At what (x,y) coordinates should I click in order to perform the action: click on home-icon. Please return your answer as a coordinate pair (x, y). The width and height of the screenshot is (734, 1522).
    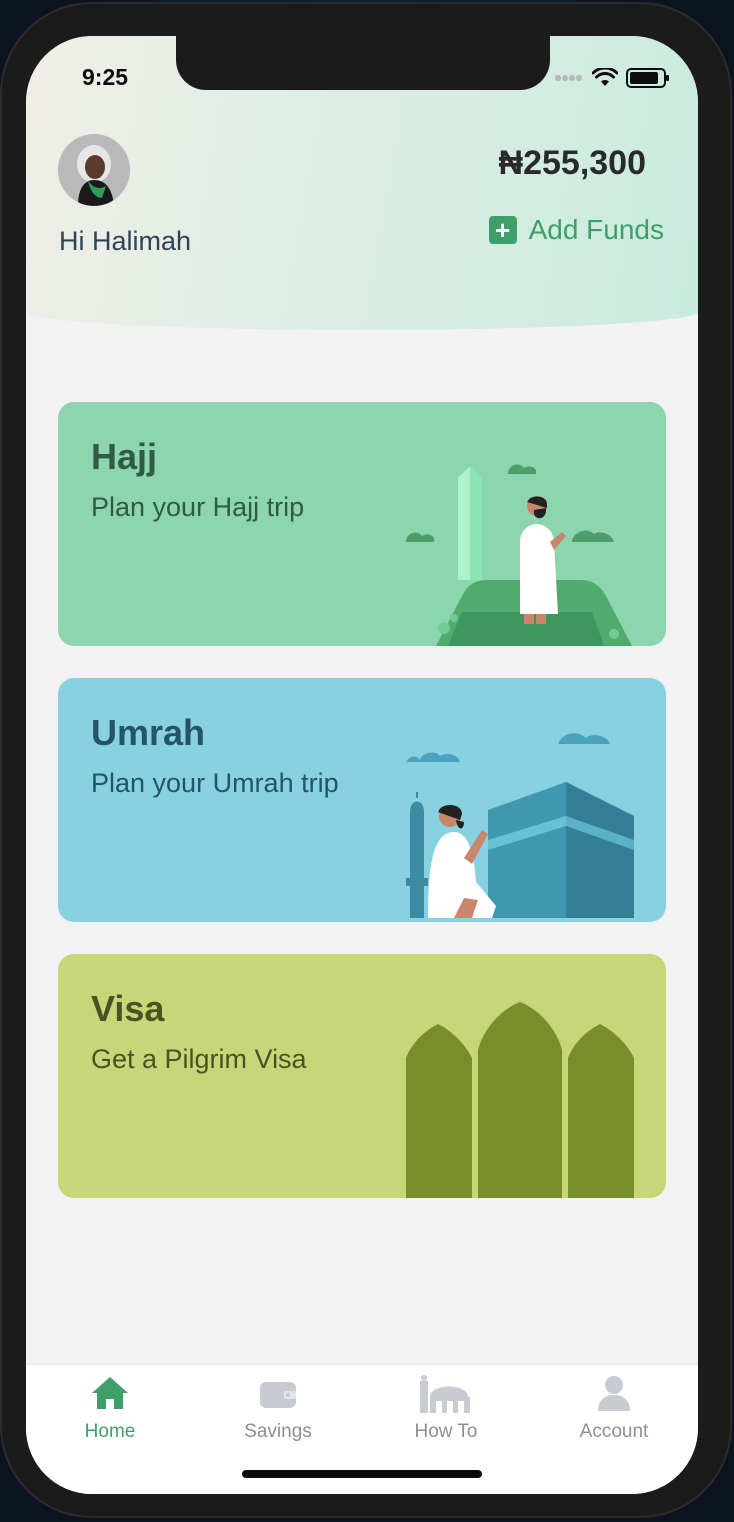
    Looking at the image, I should click on (110, 1393).